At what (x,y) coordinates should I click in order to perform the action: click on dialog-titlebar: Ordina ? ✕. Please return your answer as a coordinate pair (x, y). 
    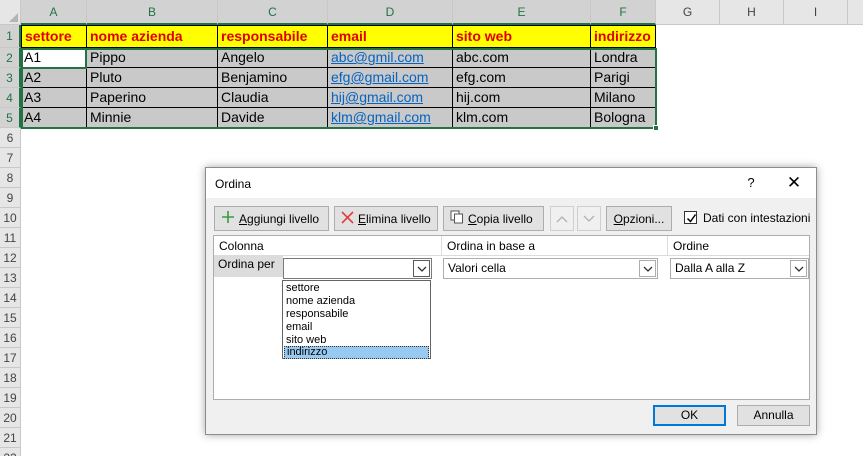
    Looking at the image, I should click on (511, 183).